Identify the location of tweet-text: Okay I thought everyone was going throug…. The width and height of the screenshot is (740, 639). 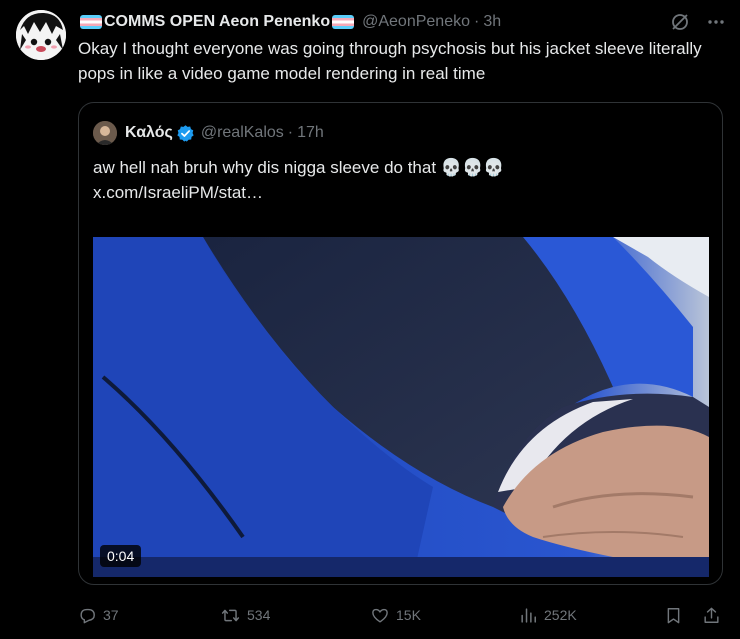
(390, 61).